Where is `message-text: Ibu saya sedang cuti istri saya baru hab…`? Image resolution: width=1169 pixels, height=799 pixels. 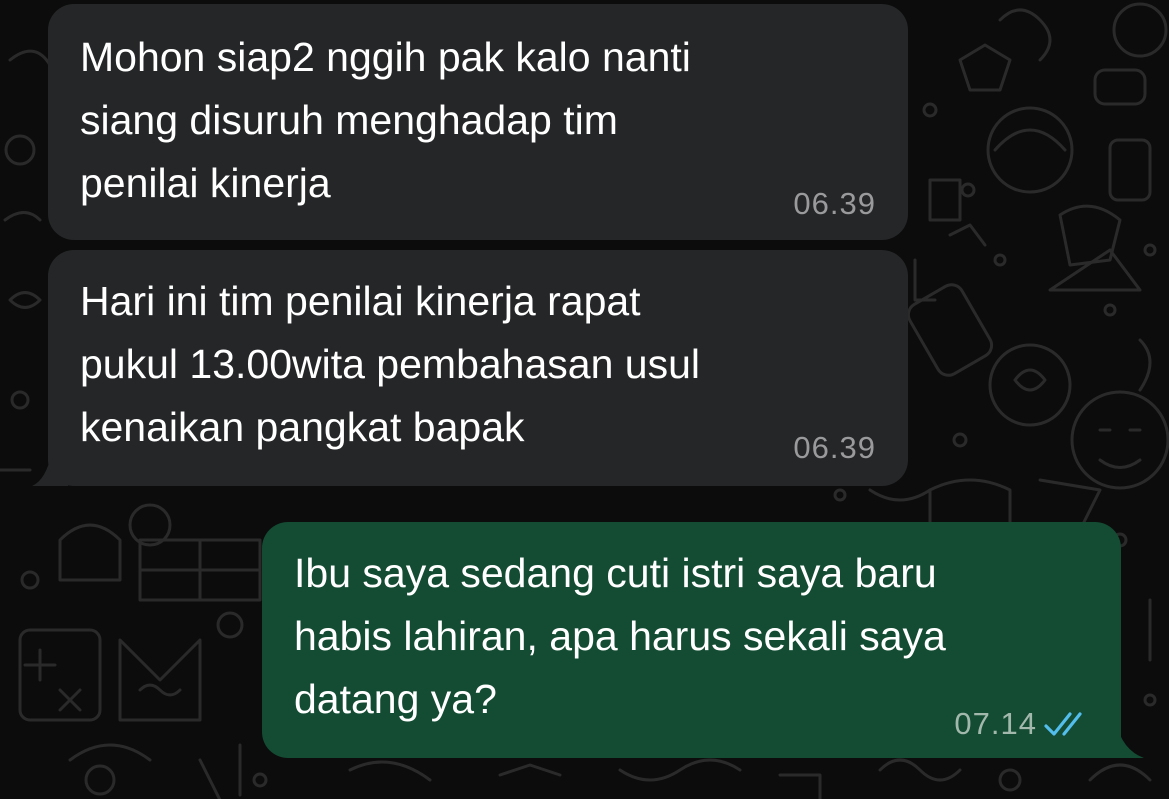 message-text: Ibu saya sedang cuti istri saya baru hab… is located at coordinates (620, 636).